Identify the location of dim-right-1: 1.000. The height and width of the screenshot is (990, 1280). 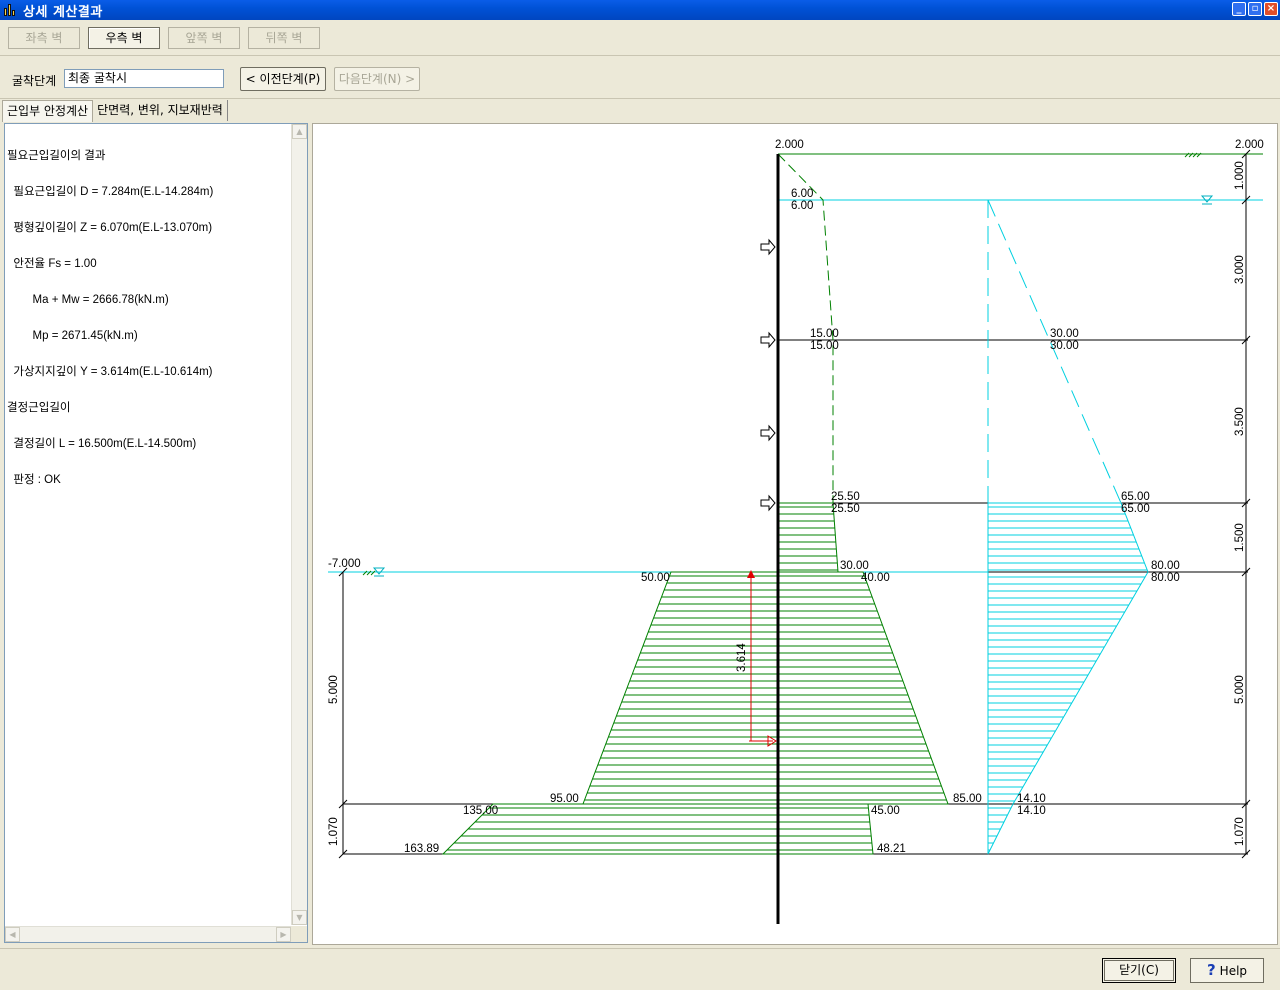
(1240, 175).